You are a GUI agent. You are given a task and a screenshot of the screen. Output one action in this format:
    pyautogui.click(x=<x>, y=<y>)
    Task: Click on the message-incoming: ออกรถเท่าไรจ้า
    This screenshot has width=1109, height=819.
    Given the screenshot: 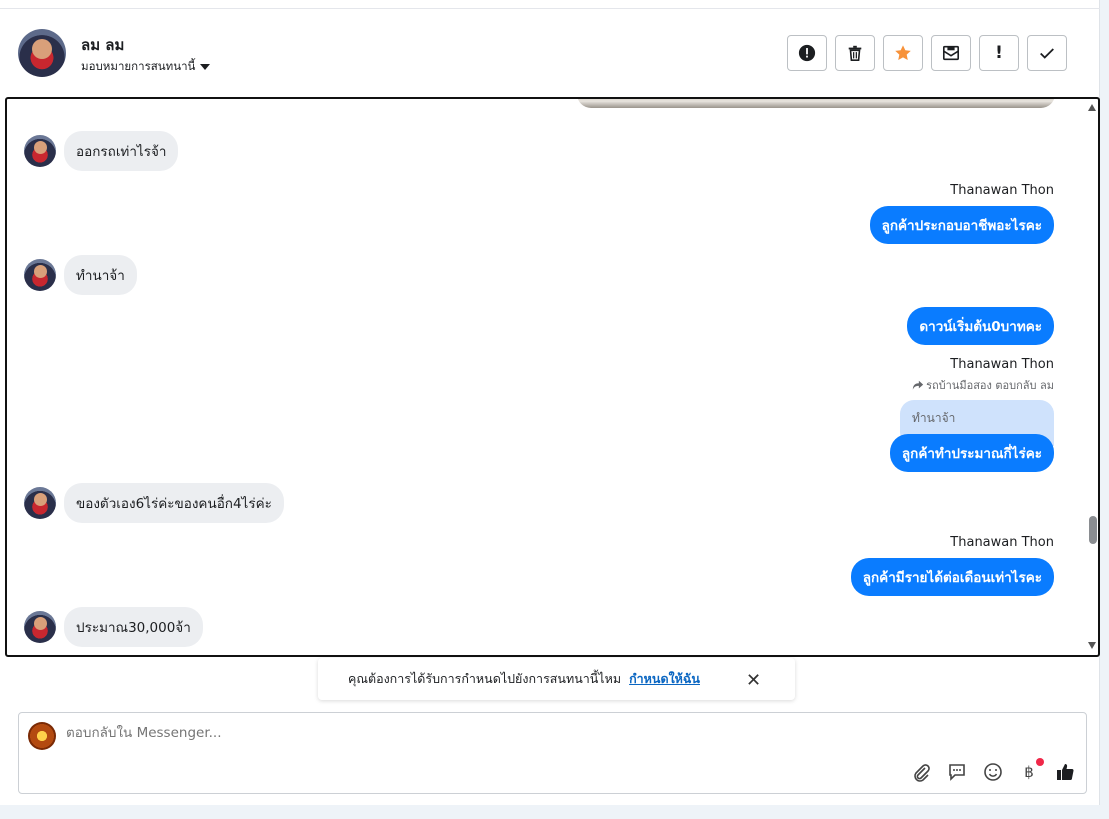 What is the action you would take?
    pyautogui.click(x=101, y=151)
    